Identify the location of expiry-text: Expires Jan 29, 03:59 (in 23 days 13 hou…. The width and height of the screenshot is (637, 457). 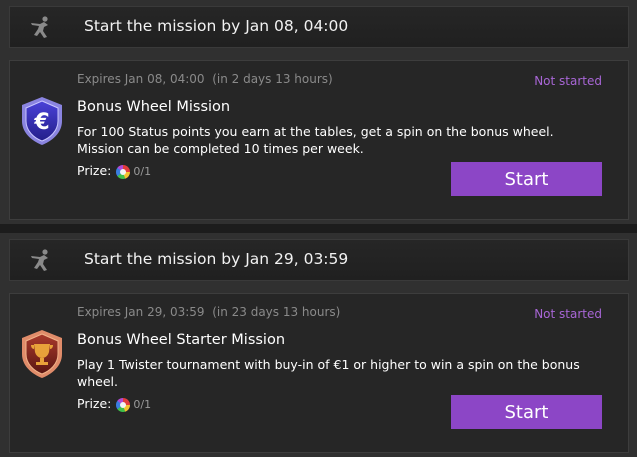
(209, 312).